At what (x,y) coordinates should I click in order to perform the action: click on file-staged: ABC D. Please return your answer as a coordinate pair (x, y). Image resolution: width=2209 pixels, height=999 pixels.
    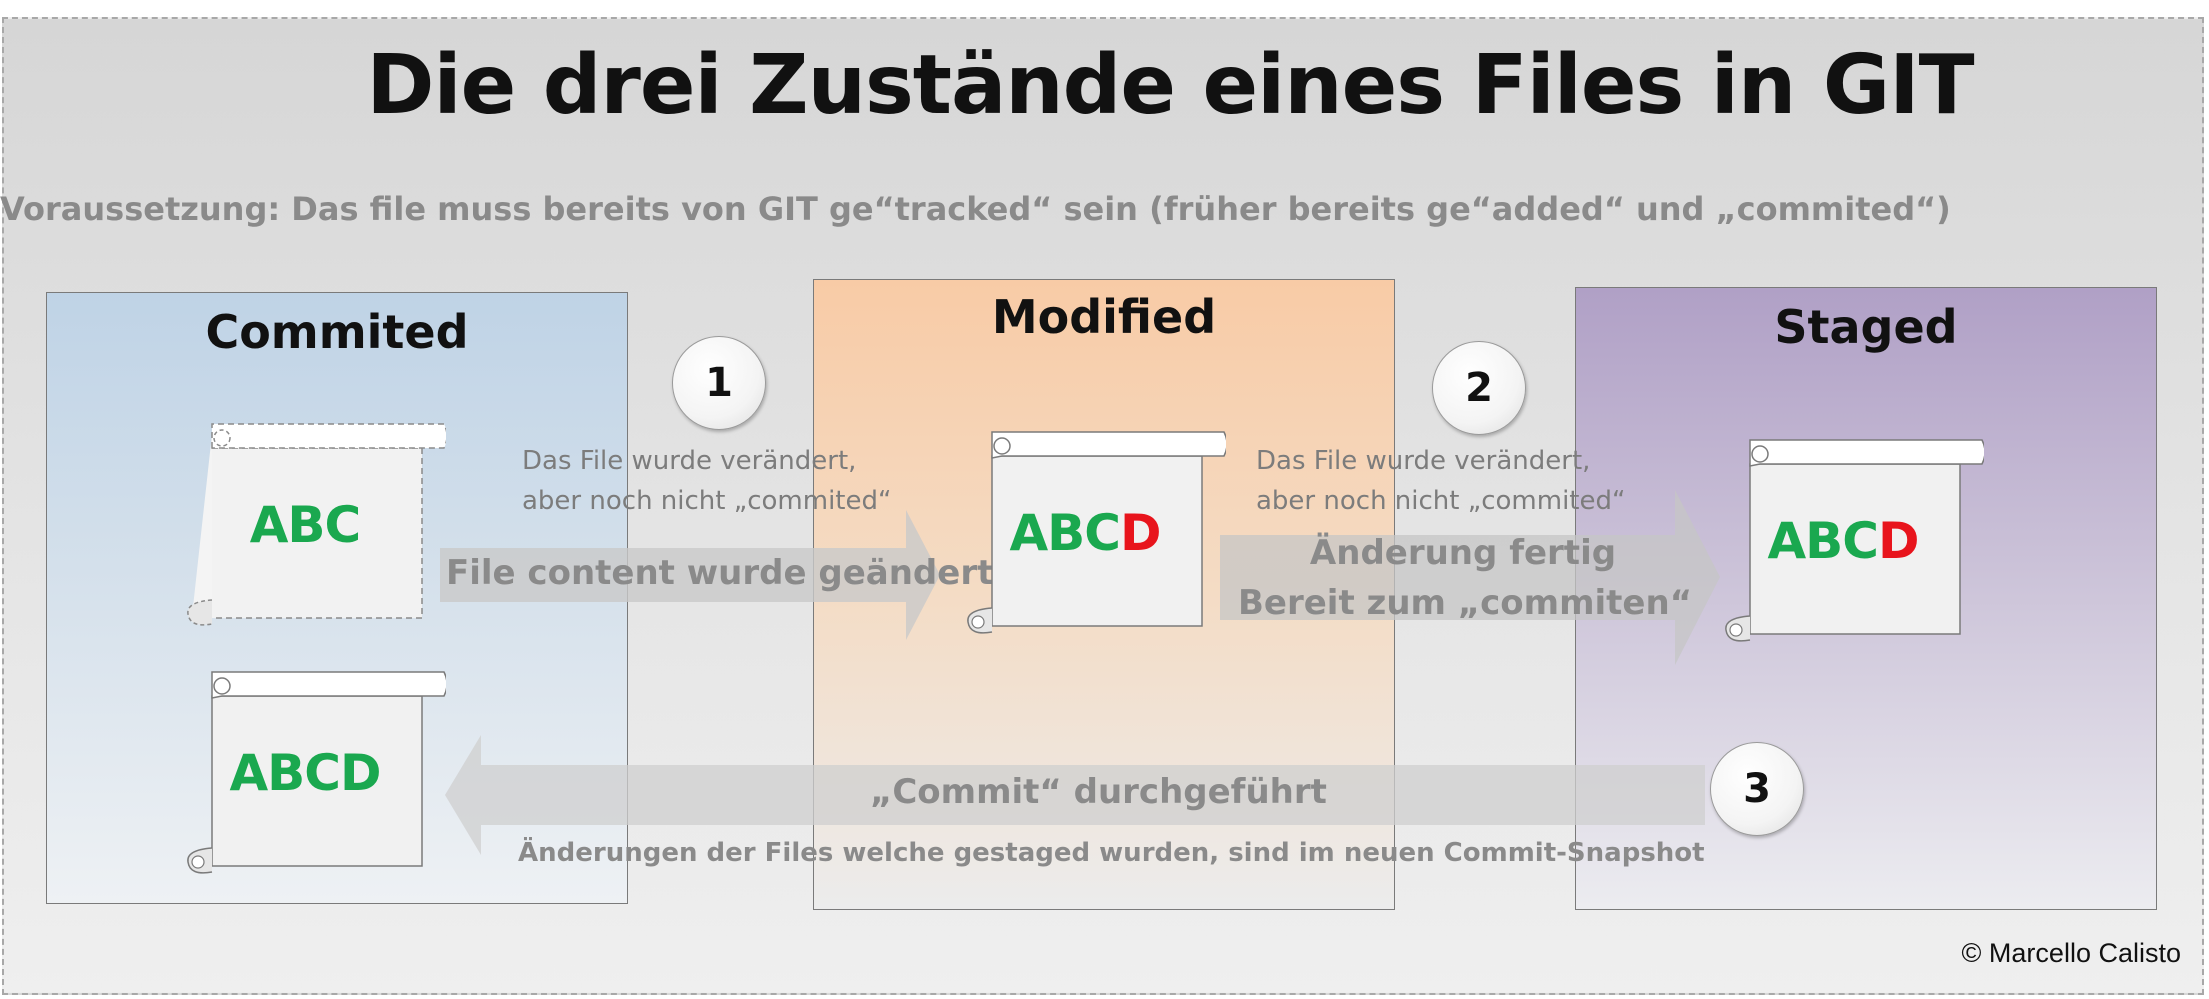
    Looking at the image, I should click on (1852, 540).